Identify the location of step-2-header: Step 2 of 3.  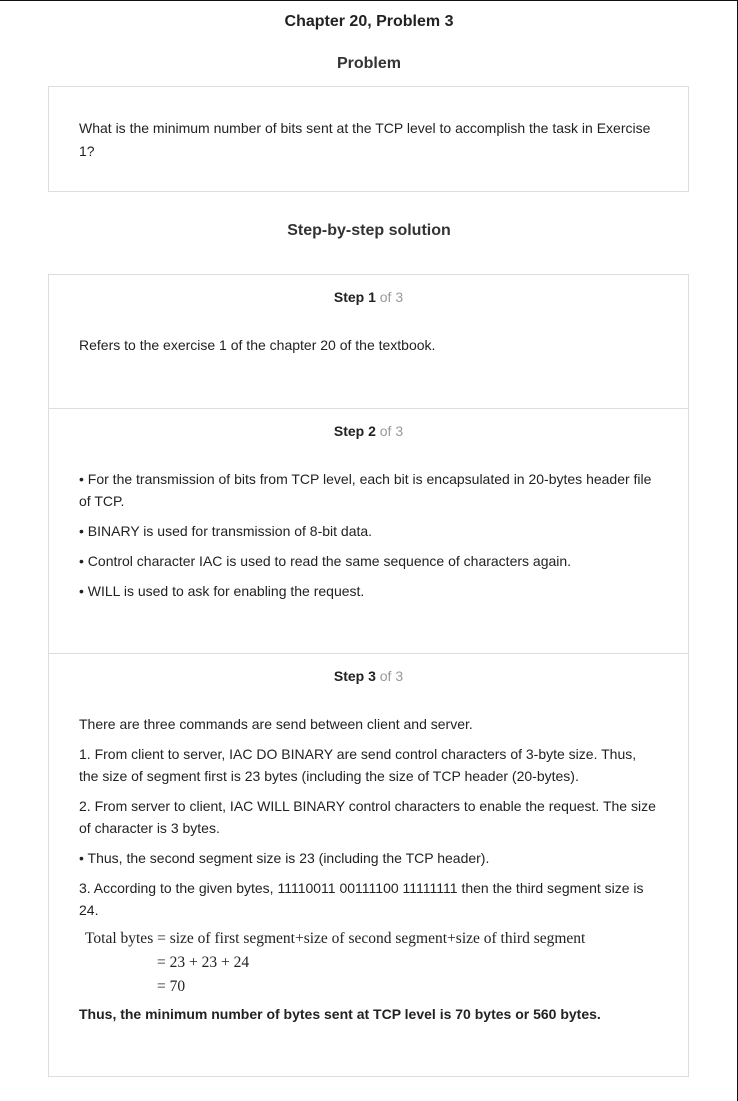
(368, 431).